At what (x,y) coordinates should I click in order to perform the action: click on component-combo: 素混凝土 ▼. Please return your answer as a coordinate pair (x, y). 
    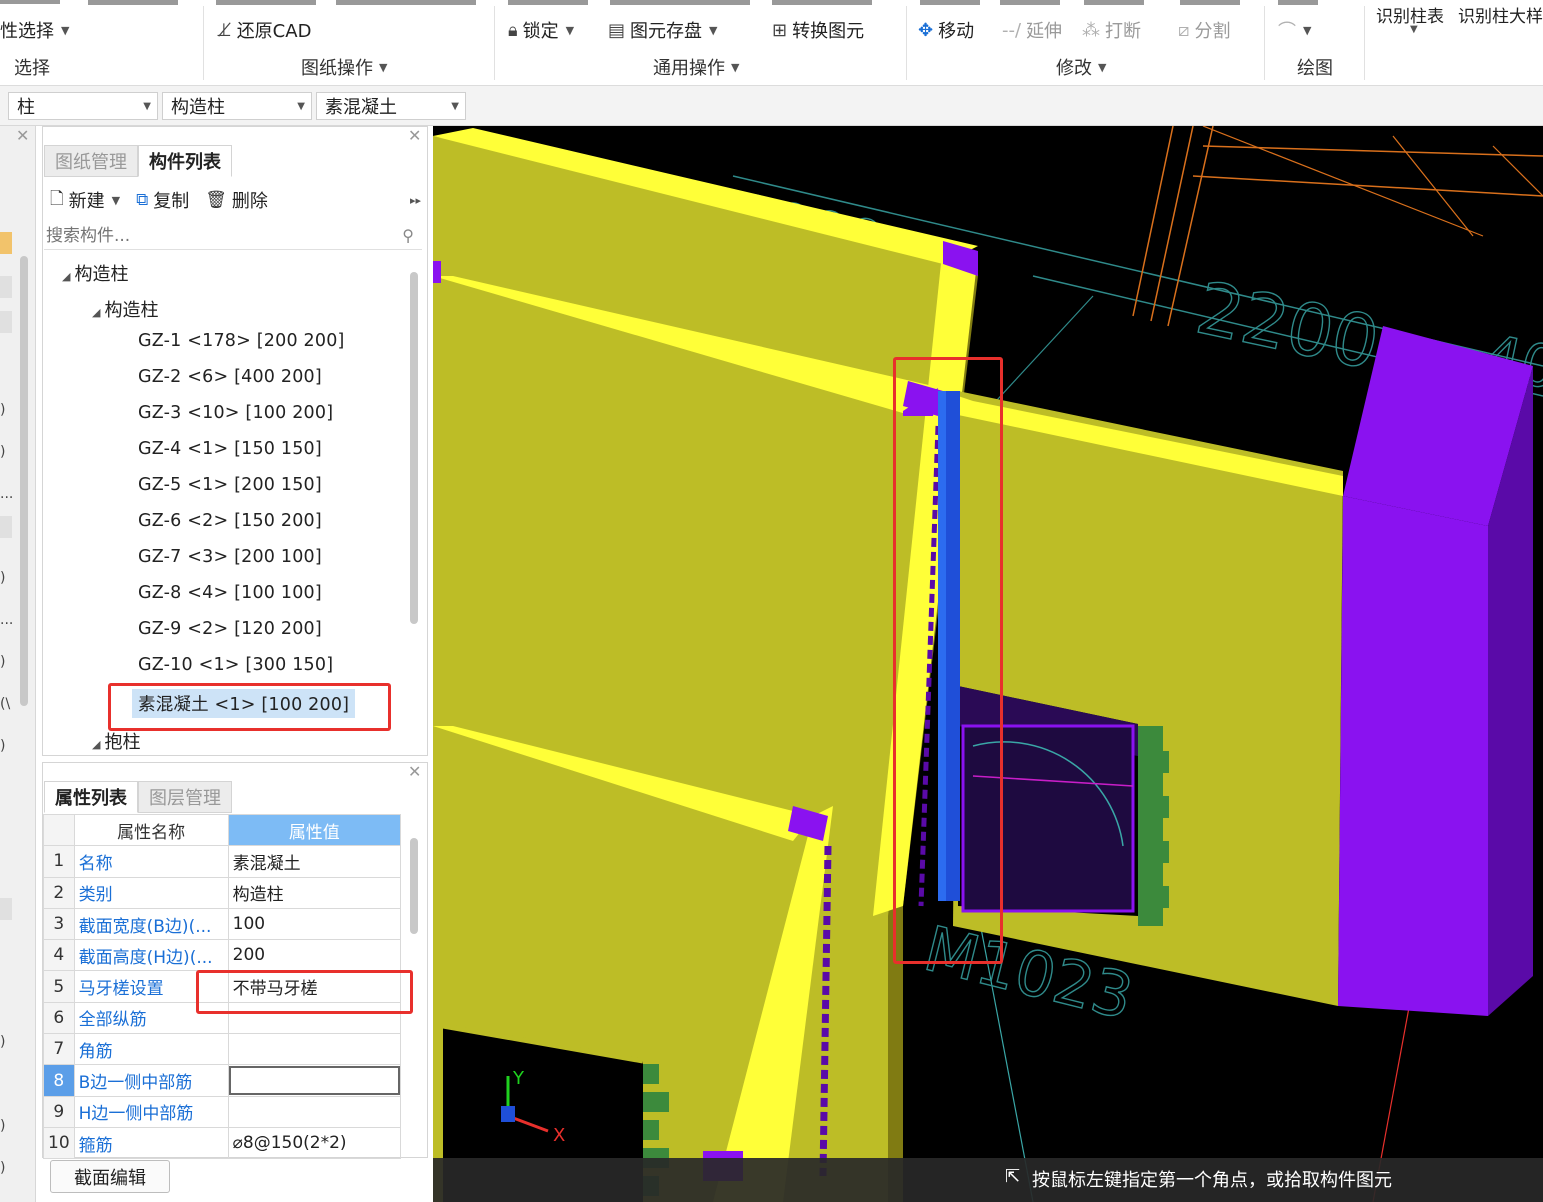
    Looking at the image, I should click on (391, 106).